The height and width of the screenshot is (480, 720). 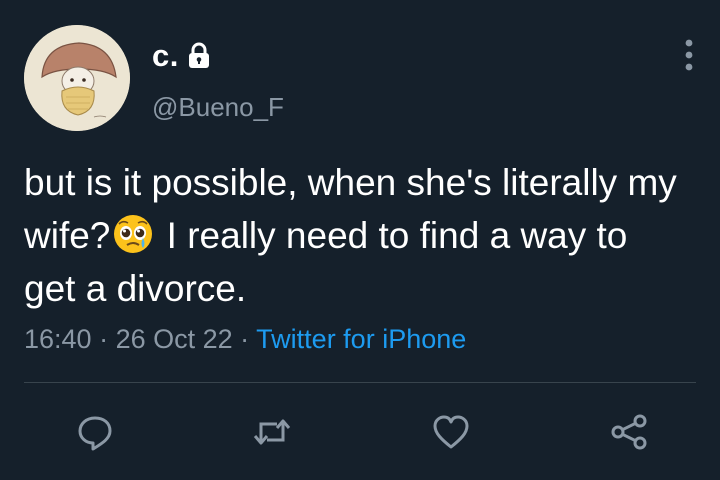 I want to click on avatar, so click(x=77, y=78).